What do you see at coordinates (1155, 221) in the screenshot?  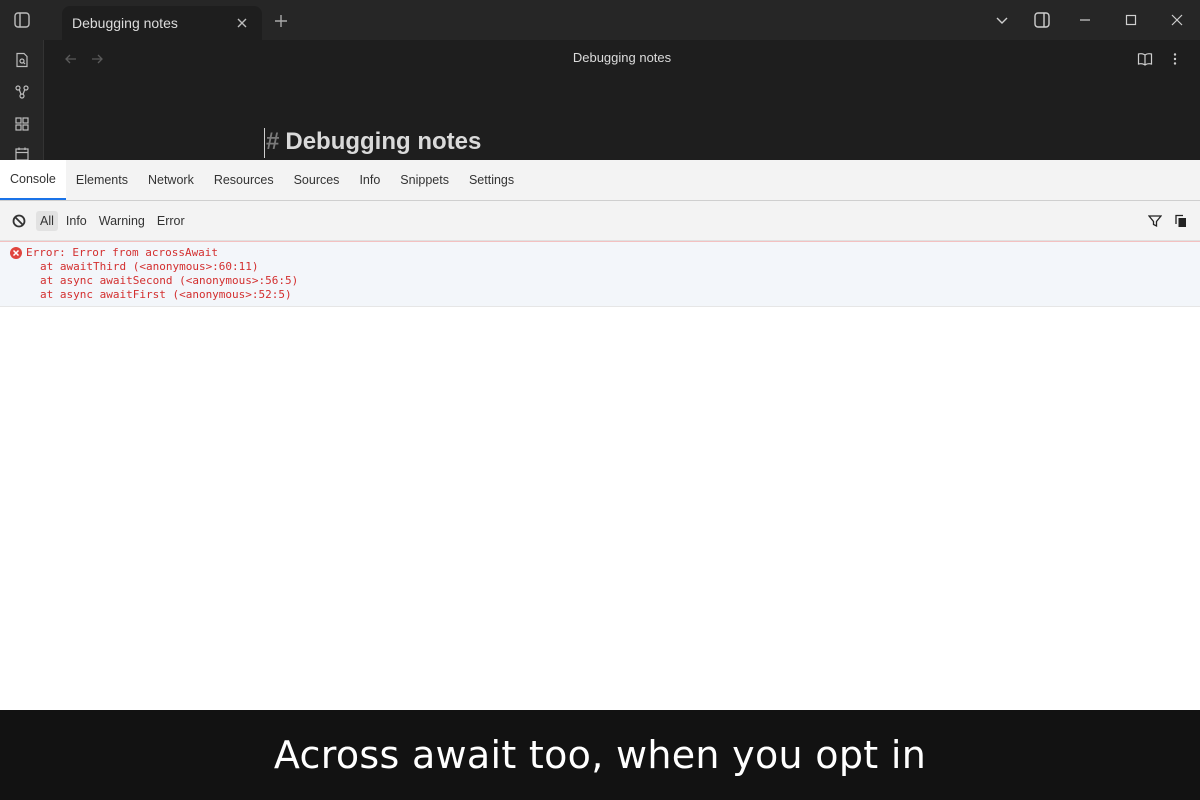 I see `filter-icon` at bounding box center [1155, 221].